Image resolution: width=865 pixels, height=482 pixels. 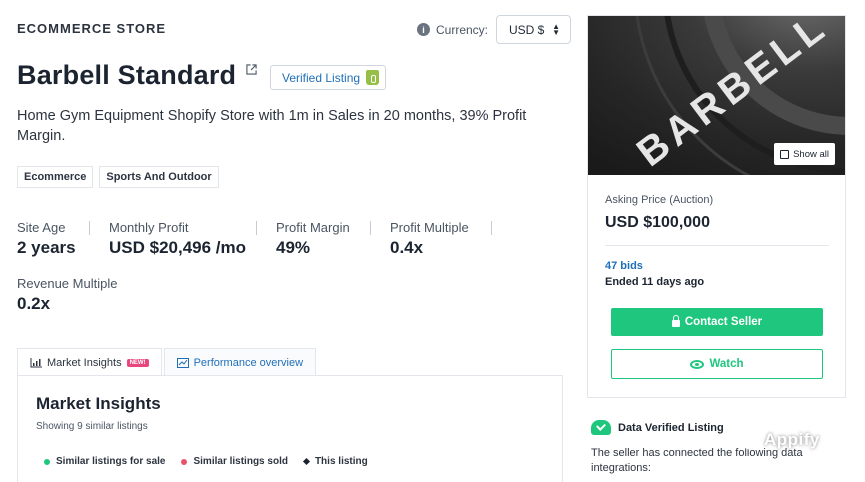 I want to click on asking-price-value: USD $100,000, so click(x=657, y=222).